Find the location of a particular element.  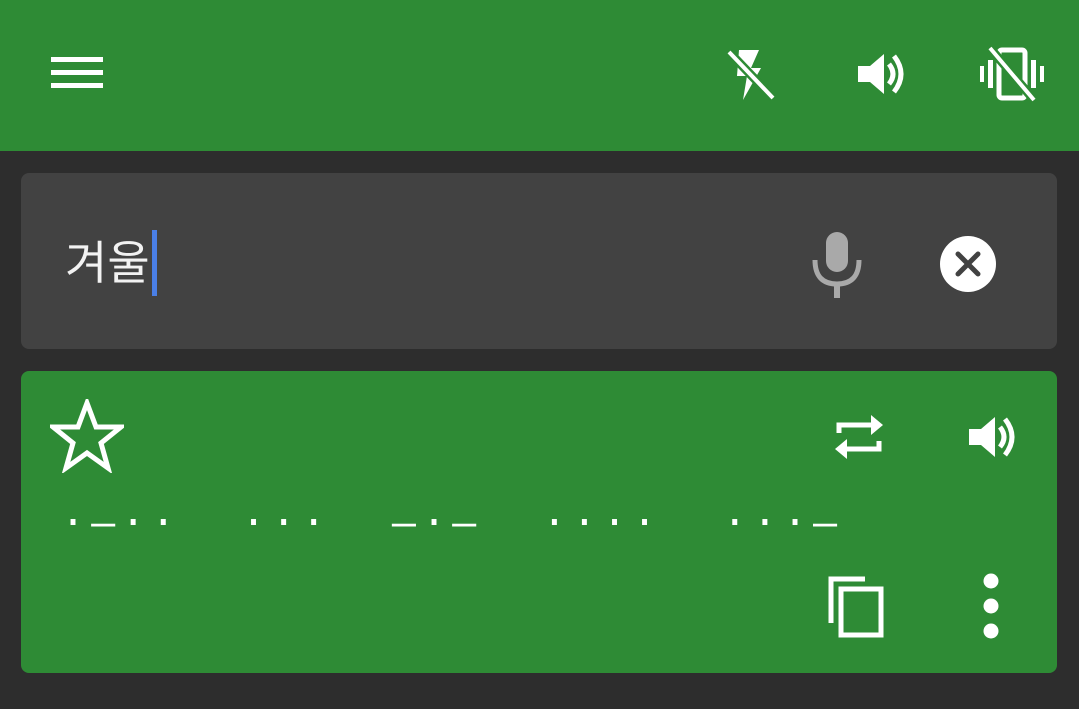

repeat-button is located at coordinates (859, 437).